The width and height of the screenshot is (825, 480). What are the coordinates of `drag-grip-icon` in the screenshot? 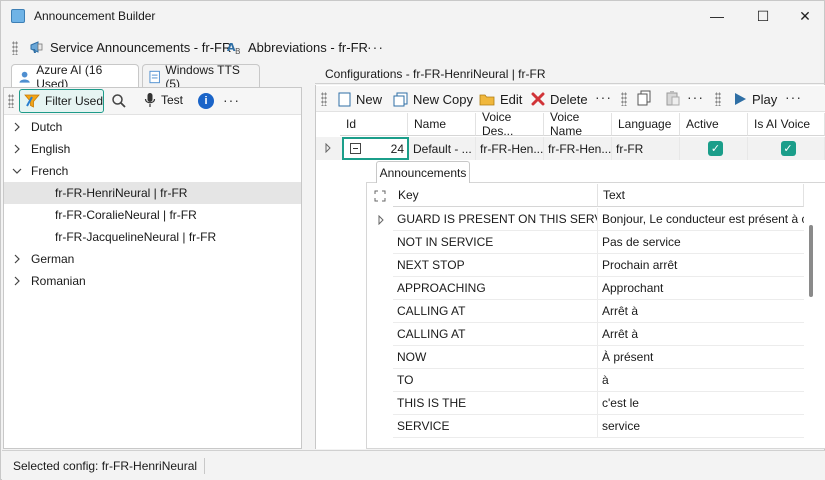 It's located at (15, 48).